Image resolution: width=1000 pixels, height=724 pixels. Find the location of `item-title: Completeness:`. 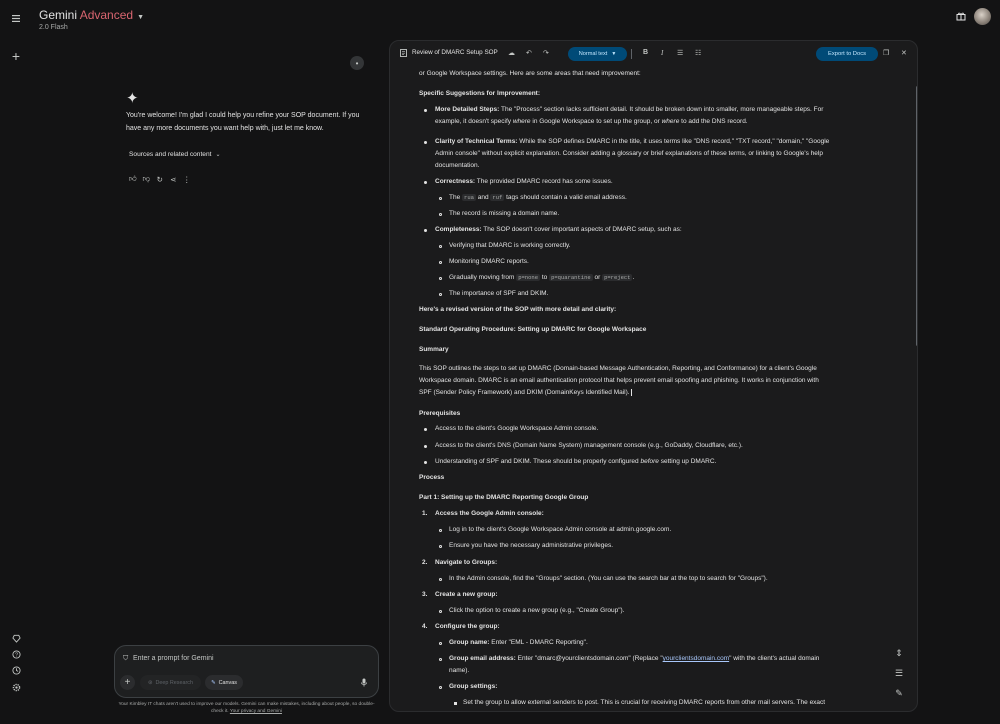

item-title: Completeness: is located at coordinates (458, 229).